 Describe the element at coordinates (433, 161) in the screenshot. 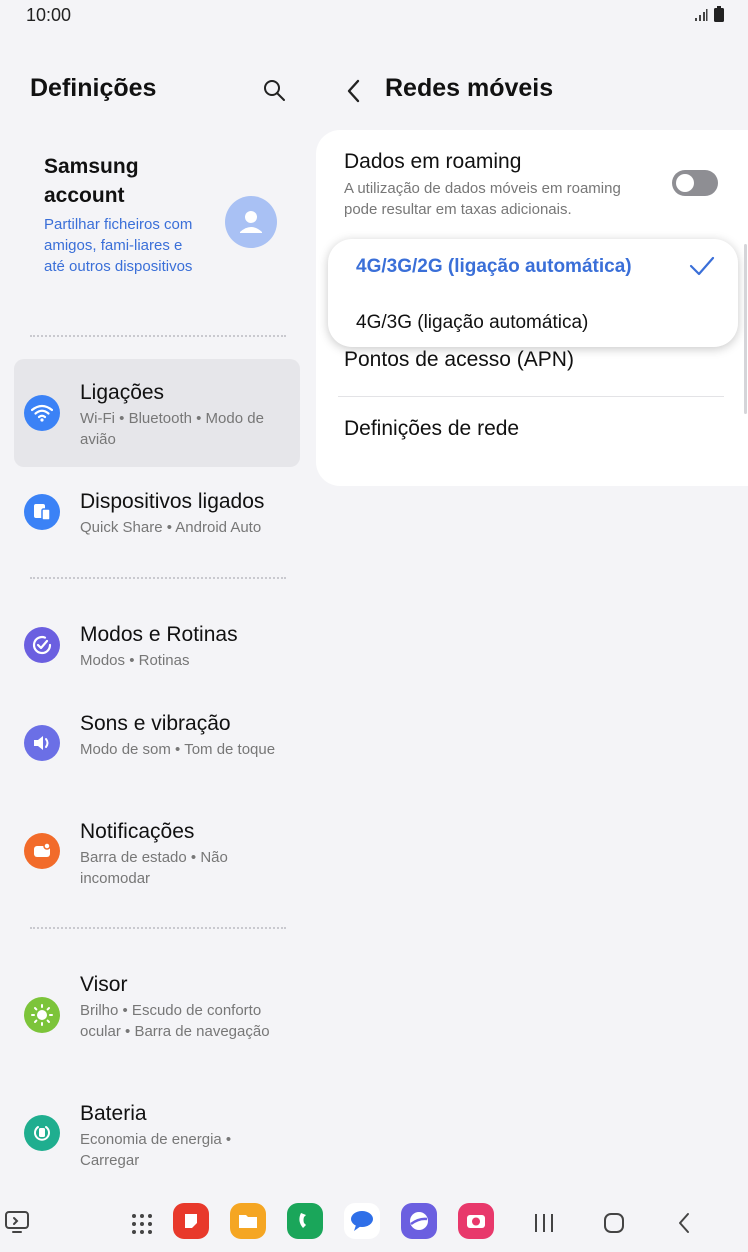

I see `roaming-title: Dados em roaming` at that location.